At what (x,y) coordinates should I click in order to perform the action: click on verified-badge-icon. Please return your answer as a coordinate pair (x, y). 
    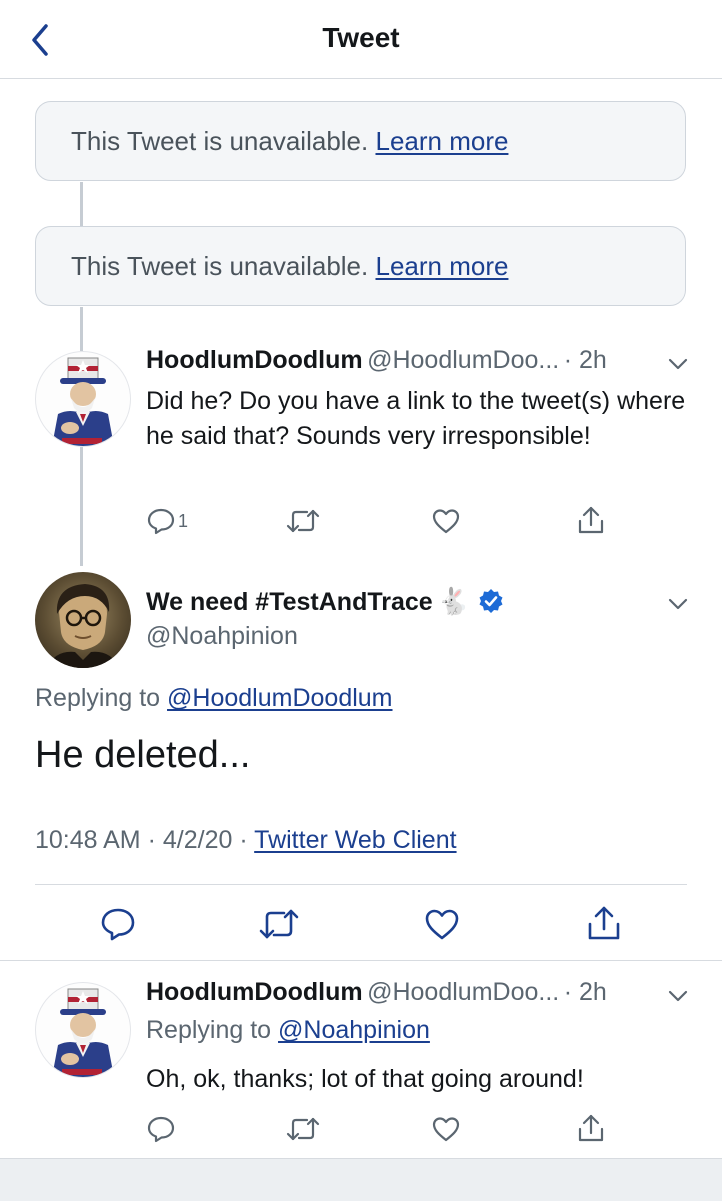
    Looking at the image, I should click on (491, 601).